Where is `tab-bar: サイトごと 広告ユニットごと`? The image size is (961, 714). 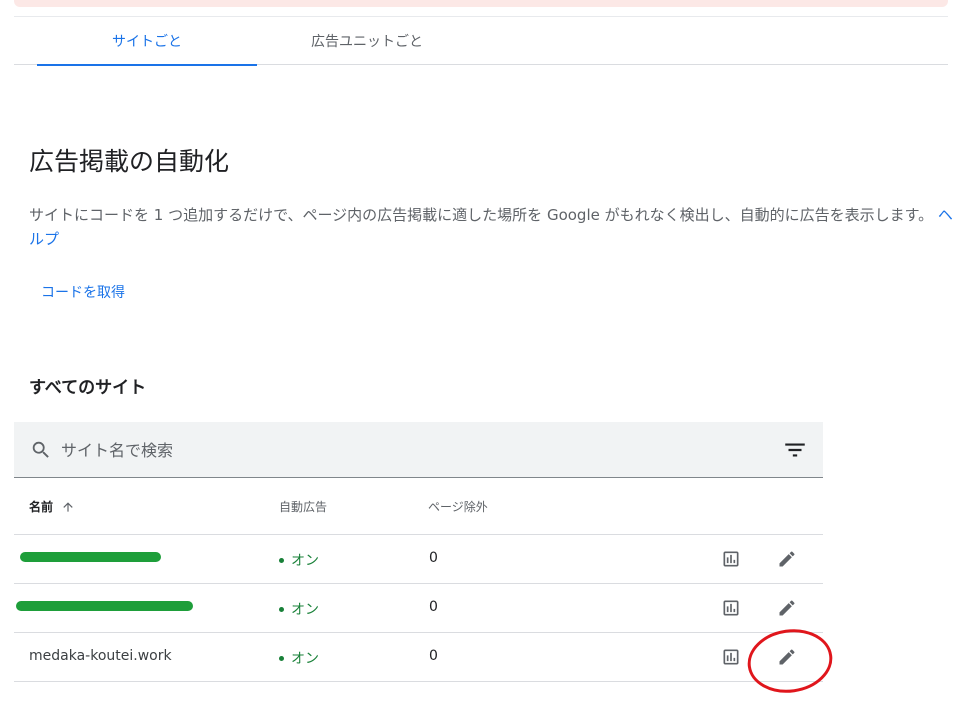 tab-bar: サイトごと 広告ユニットごと is located at coordinates (481, 41).